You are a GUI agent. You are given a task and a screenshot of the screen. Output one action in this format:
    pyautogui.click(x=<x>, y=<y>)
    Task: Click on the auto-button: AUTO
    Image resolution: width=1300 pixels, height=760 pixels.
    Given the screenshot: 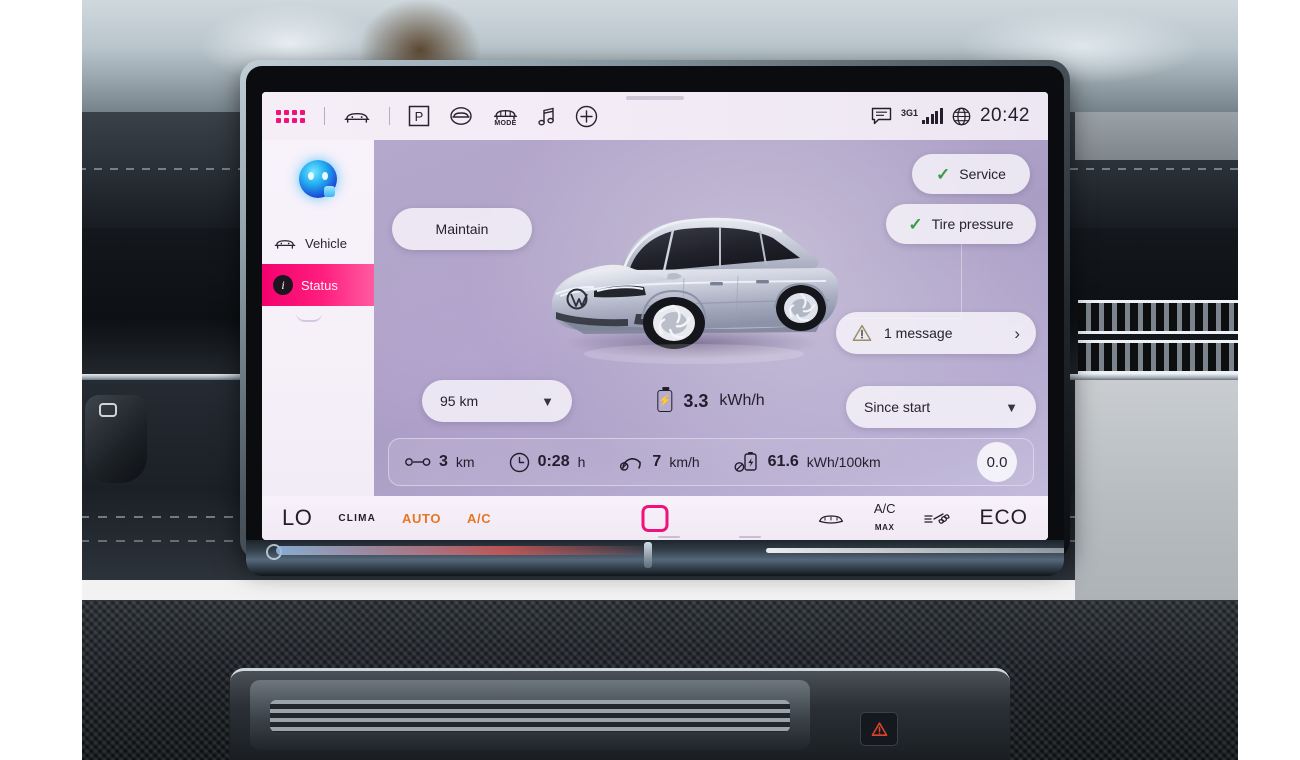 What is the action you would take?
    pyautogui.click(x=421, y=518)
    